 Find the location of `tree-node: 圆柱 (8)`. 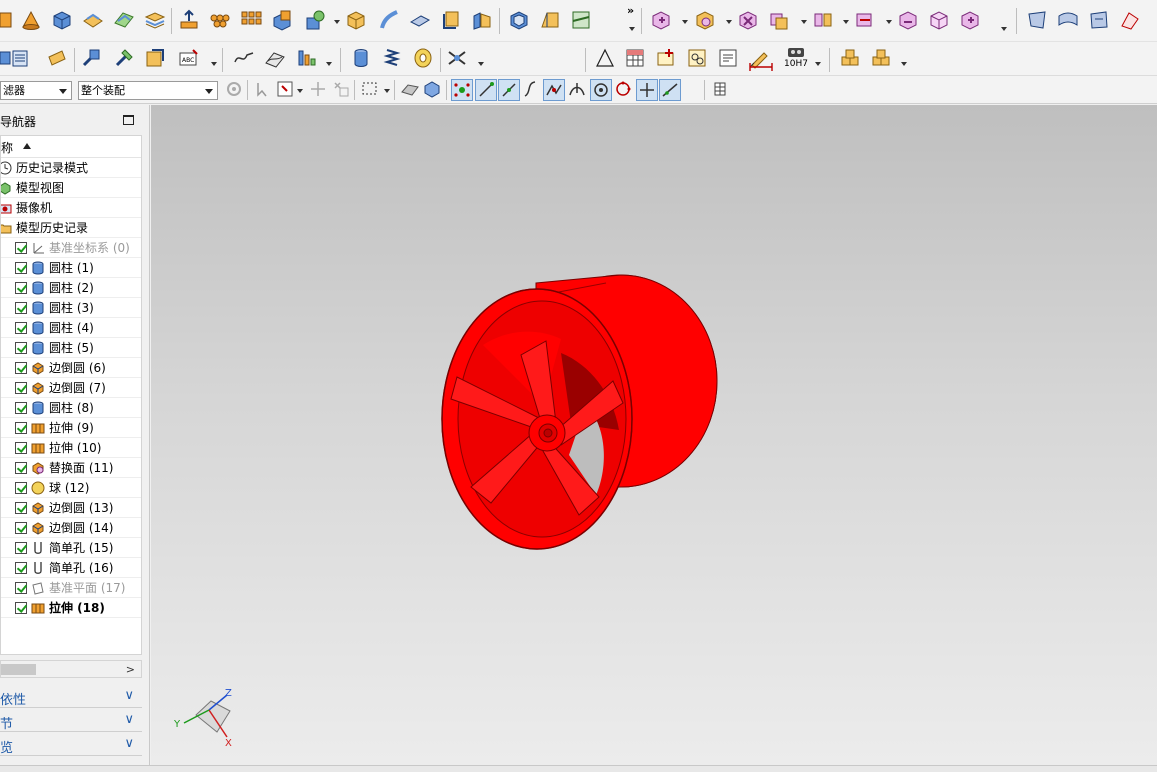

tree-node: 圆柱 (8) is located at coordinates (71, 408).